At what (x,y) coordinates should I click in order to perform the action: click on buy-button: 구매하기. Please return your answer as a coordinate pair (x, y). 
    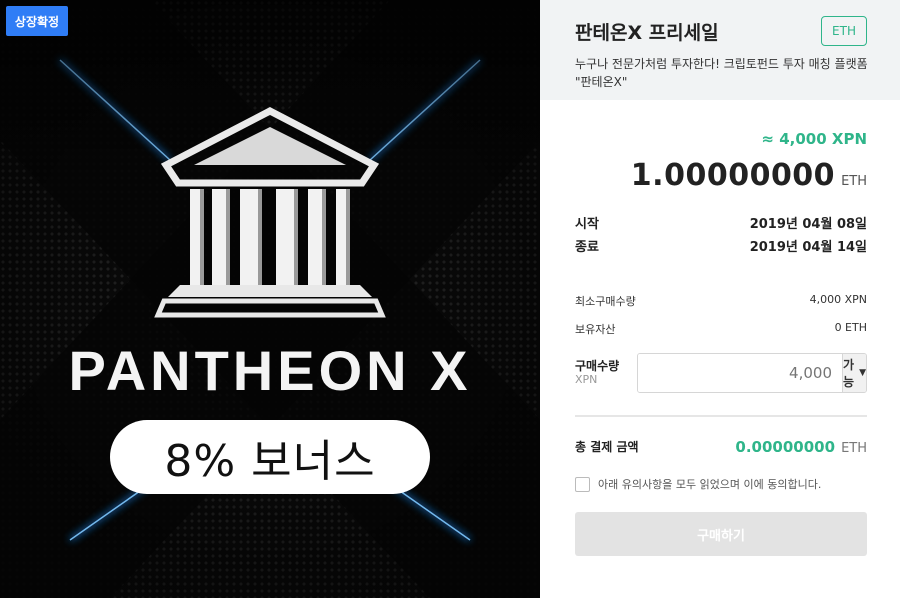
    Looking at the image, I should click on (721, 534).